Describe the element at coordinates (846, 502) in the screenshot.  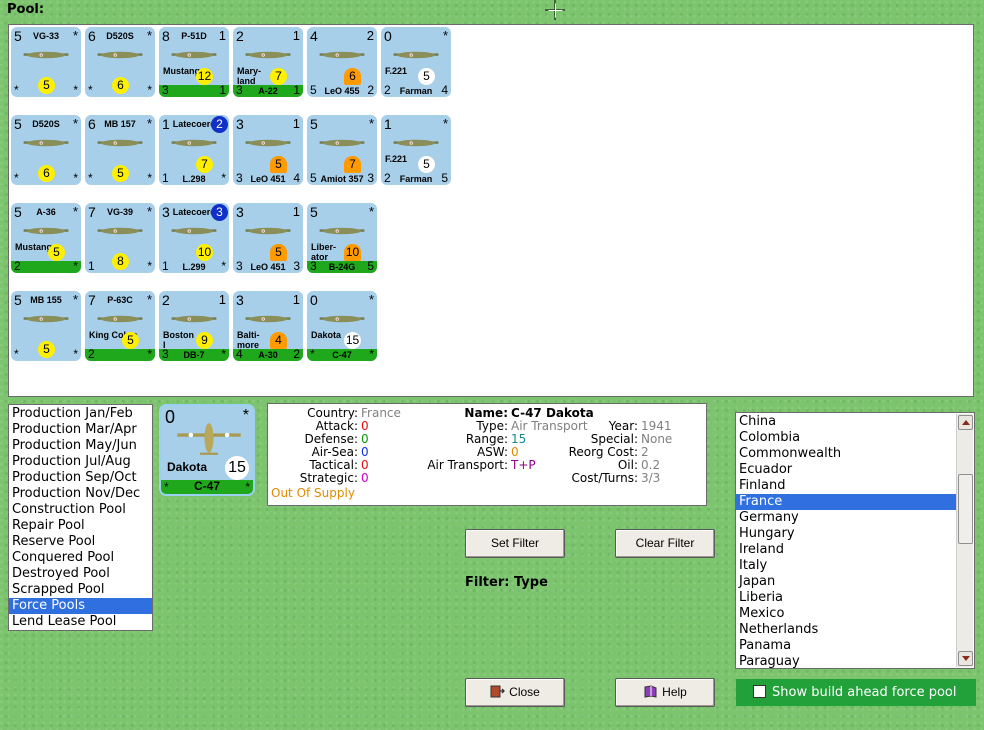
I see `country-list-item: France` at that location.